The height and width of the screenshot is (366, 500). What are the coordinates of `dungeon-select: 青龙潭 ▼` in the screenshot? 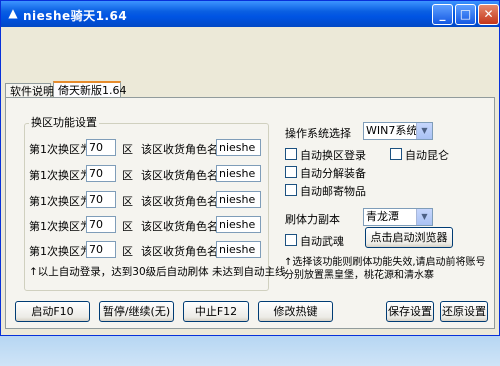 It's located at (398, 217).